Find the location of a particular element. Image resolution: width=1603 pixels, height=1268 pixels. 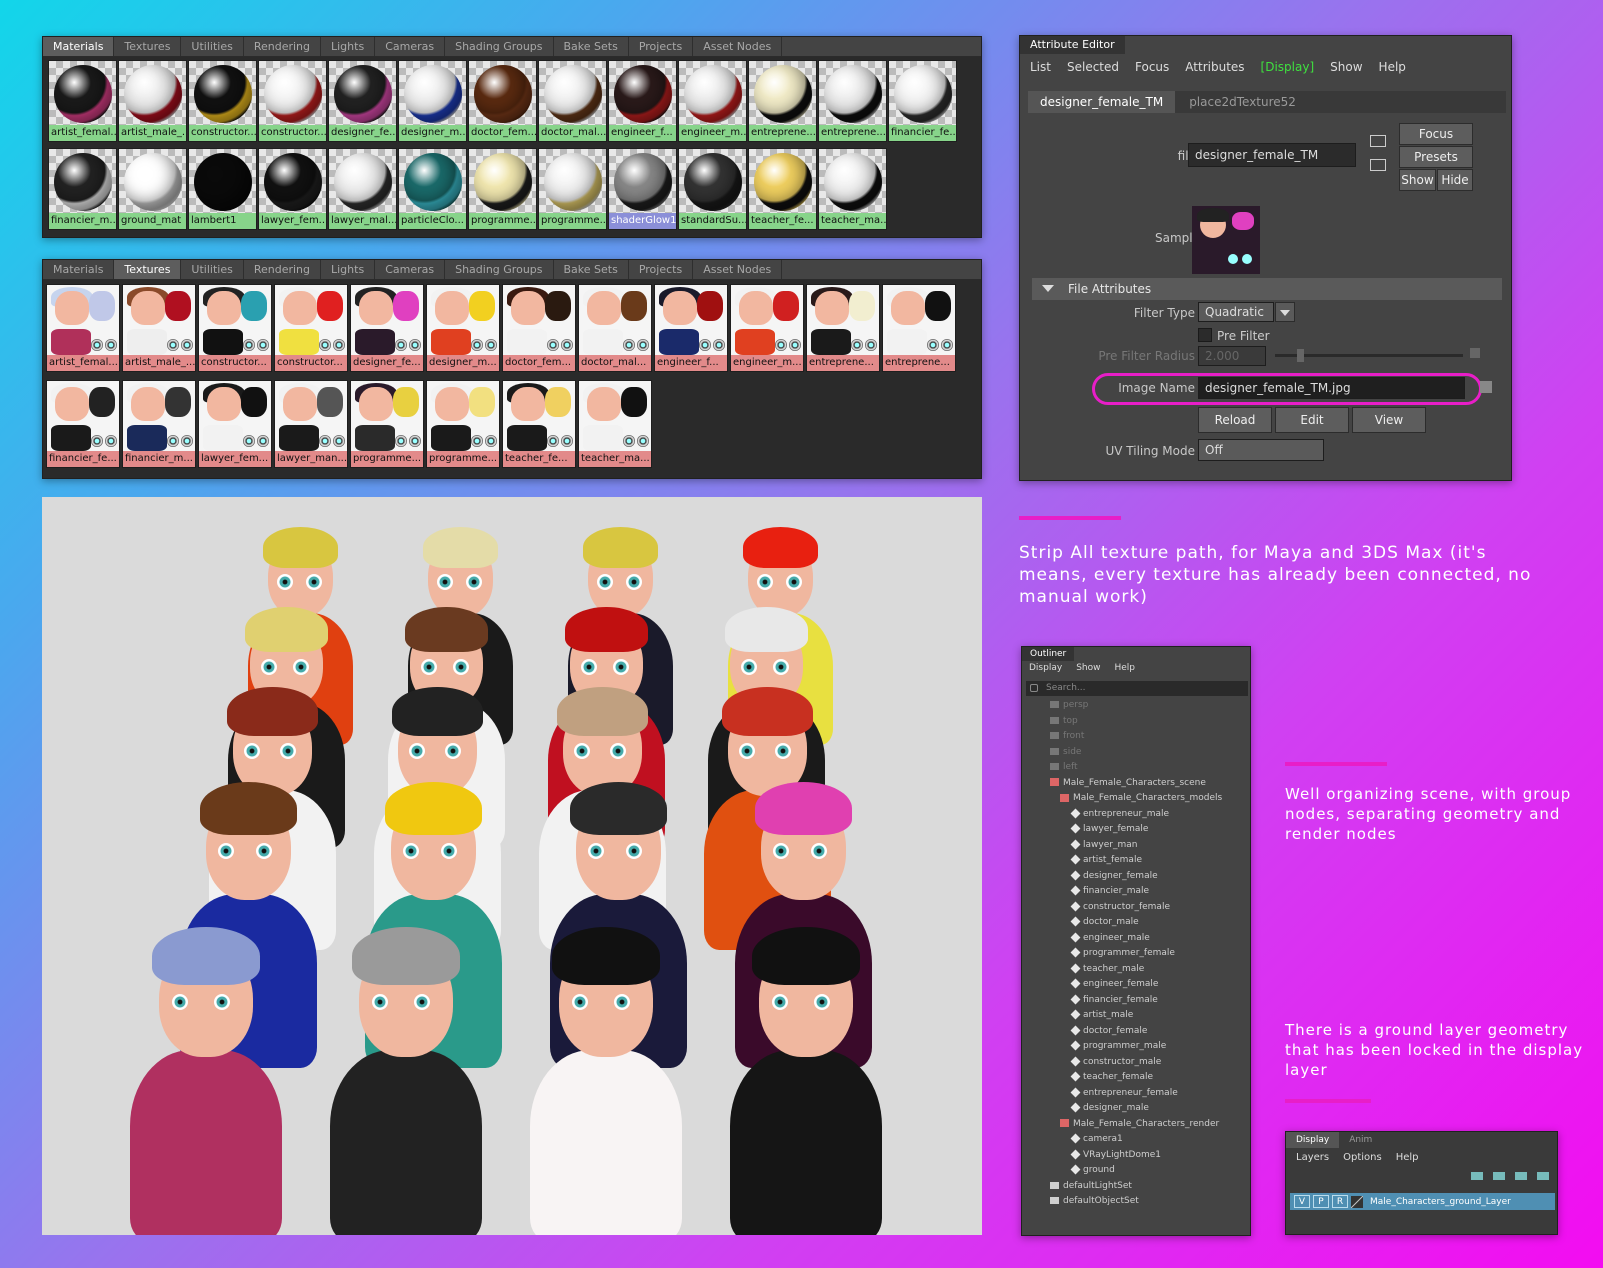

outliner-character: constructor_female is located at coordinates (1136, 908).